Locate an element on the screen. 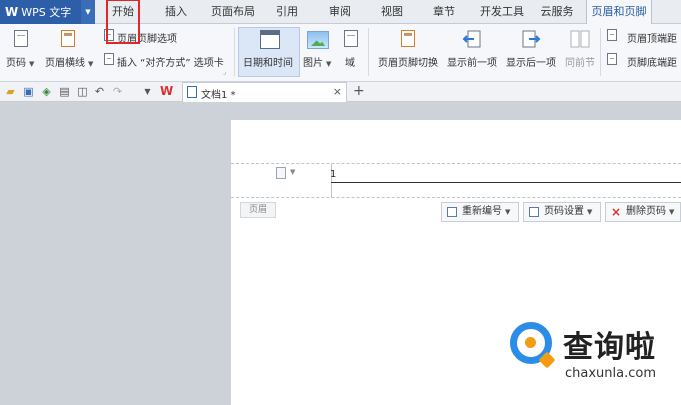 The height and width of the screenshot is (405, 681). export-icon: ◈ is located at coordinates (46, 91).